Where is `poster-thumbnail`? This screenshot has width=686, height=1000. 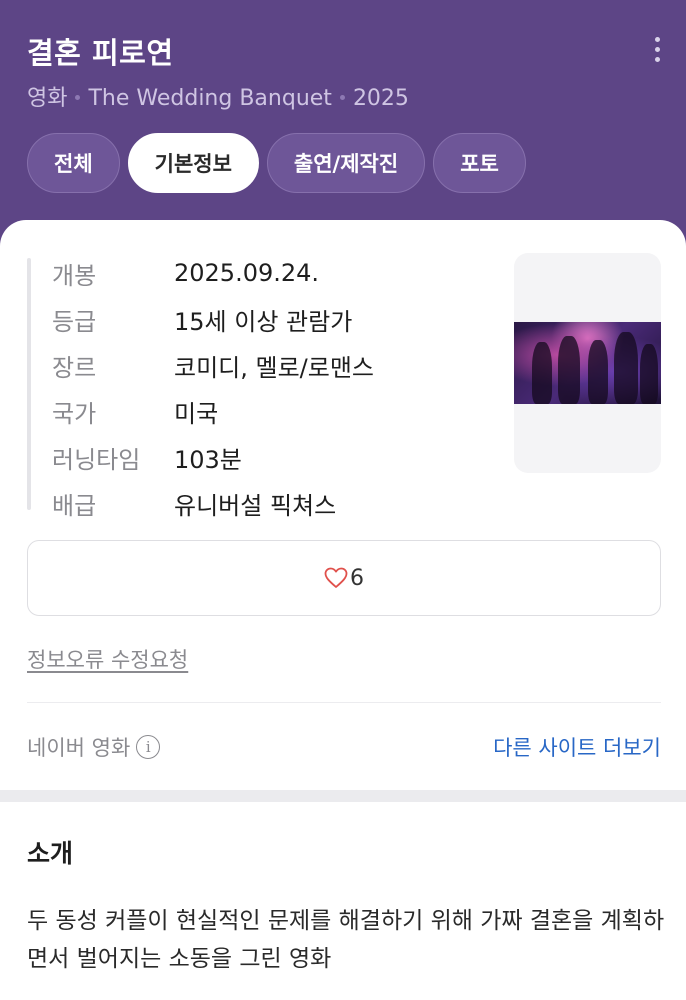 poster-thumbnail is located at coordinates (587, 363).